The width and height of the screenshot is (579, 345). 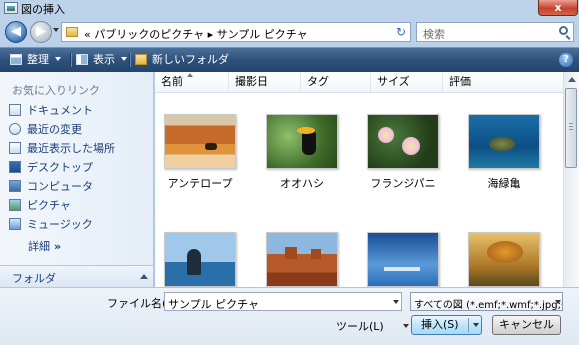 I want to click on sidebar-item-recent-changes: 最近の変更, so click(x=45, y=129).